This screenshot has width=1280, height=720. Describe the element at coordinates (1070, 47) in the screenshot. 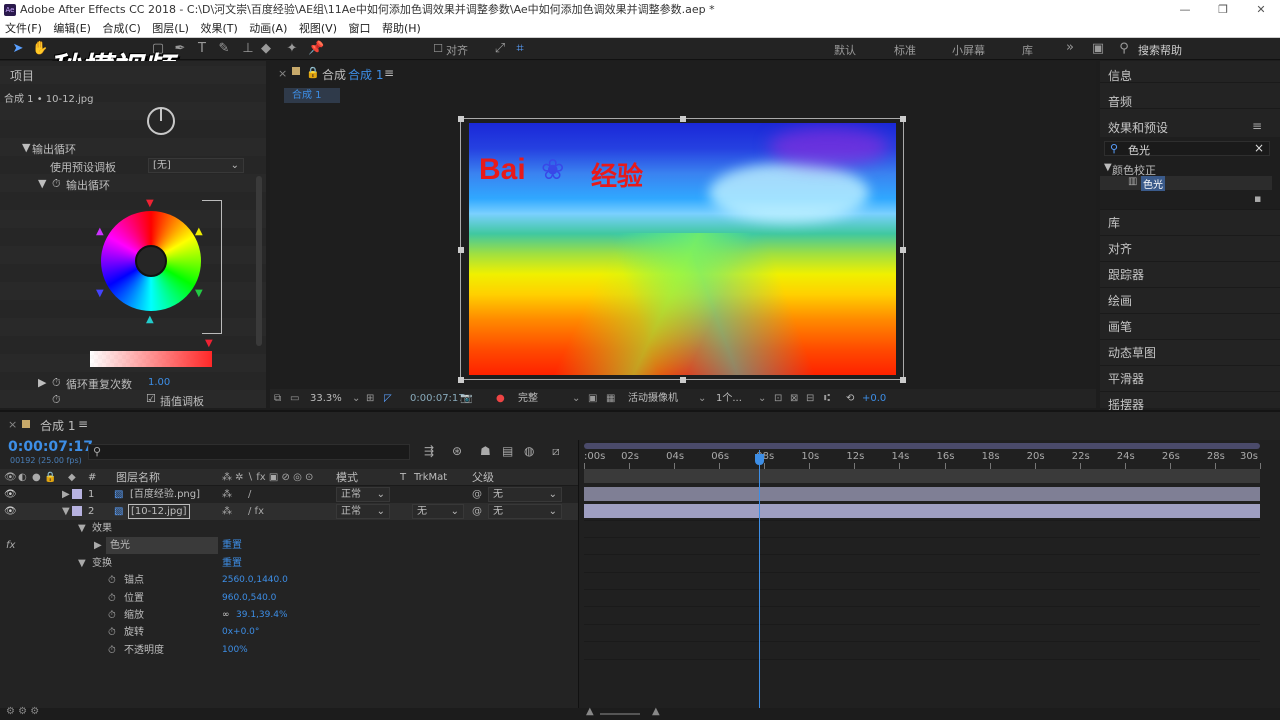

I see `workspace-more-button: »` at that location.